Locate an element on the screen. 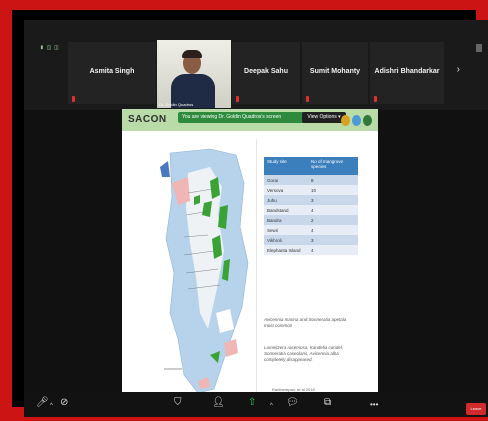 The width and height of the screenshot is (488, 421). table-cell: Sewri is located at coordinates (286, 230).